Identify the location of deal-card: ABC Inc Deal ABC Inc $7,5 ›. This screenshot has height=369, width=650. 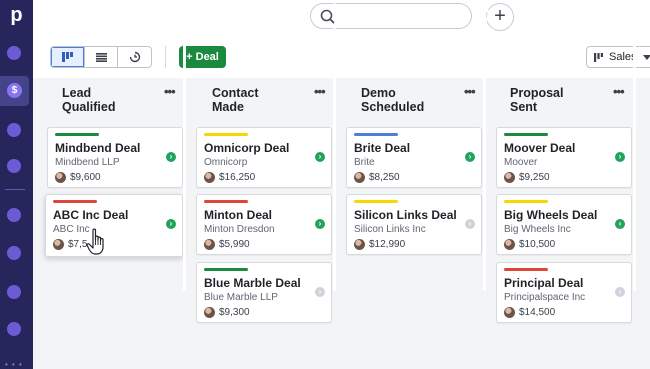
(114, 225).